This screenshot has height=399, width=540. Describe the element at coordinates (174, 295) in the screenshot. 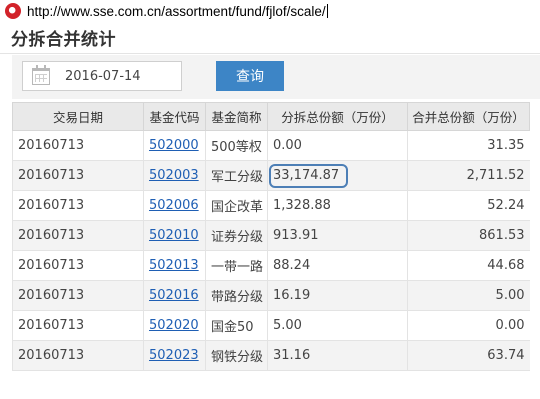

I see `fund-code-link: 502016` at that location.